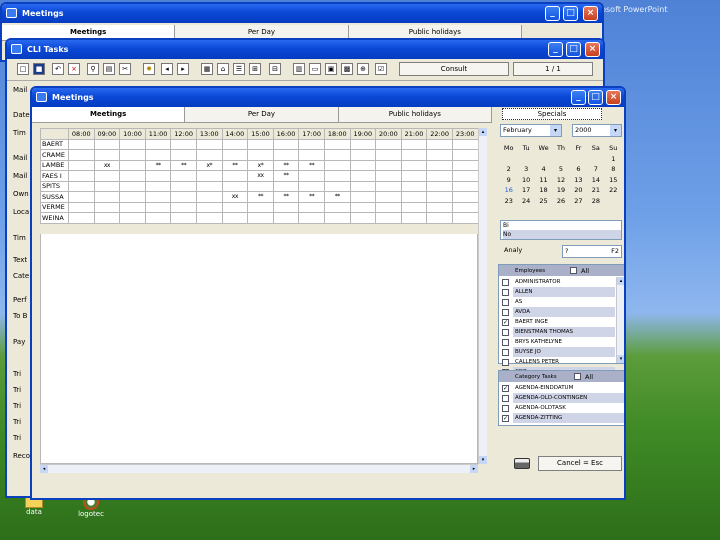 The height and width of the screenshot is (540, 720). What do you see at coordinates (315, 69) in the screenshot?
I see `folder-icon: ▭` at bounding box center [315, 69].